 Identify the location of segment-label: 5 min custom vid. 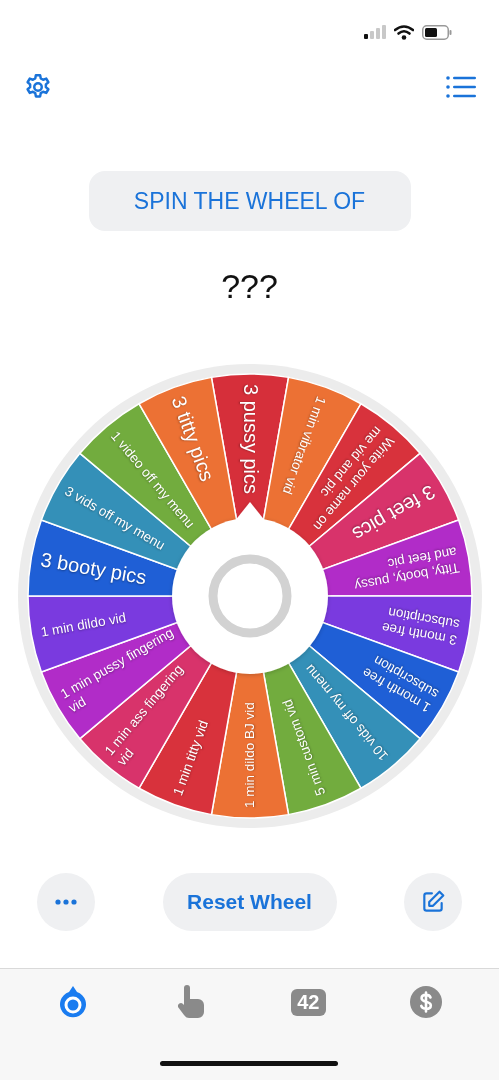
(304, 747).